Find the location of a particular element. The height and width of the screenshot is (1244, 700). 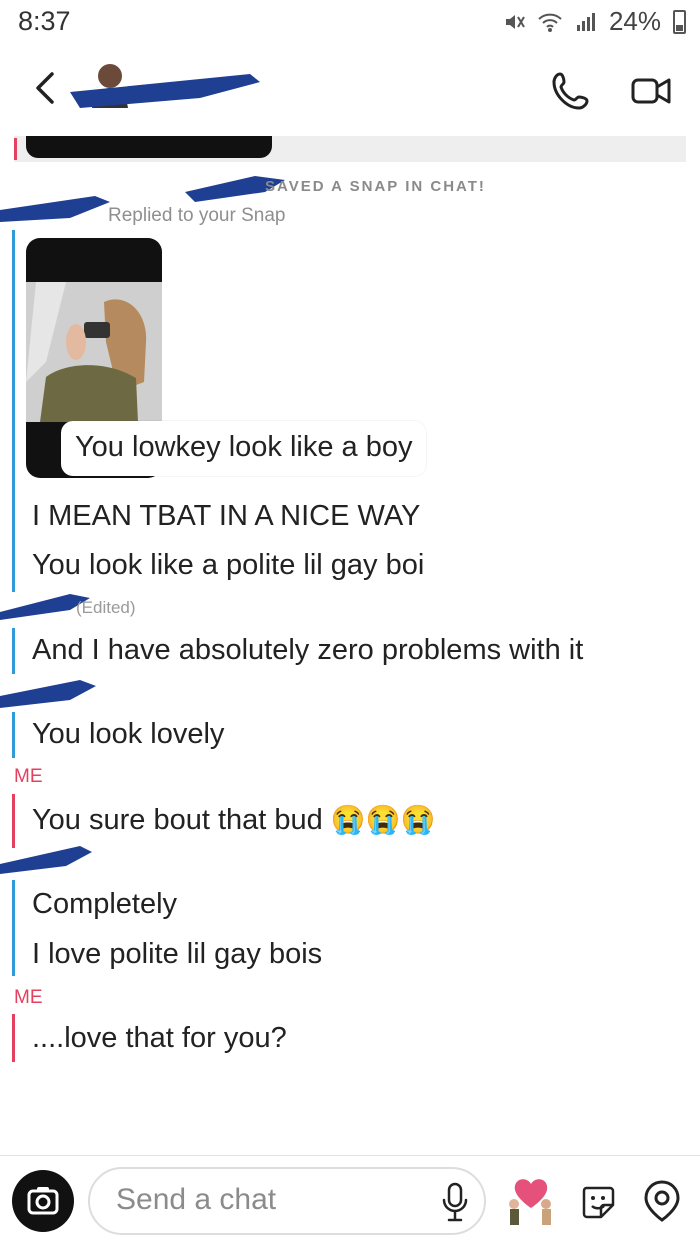

previous-media is located at coordinates (149, 147).